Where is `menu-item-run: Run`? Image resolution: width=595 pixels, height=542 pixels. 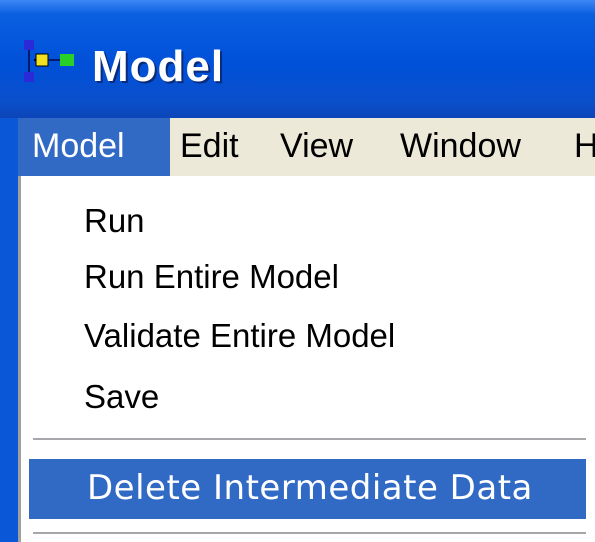 menu-item-run: Run is located at coordinates (114, 221).